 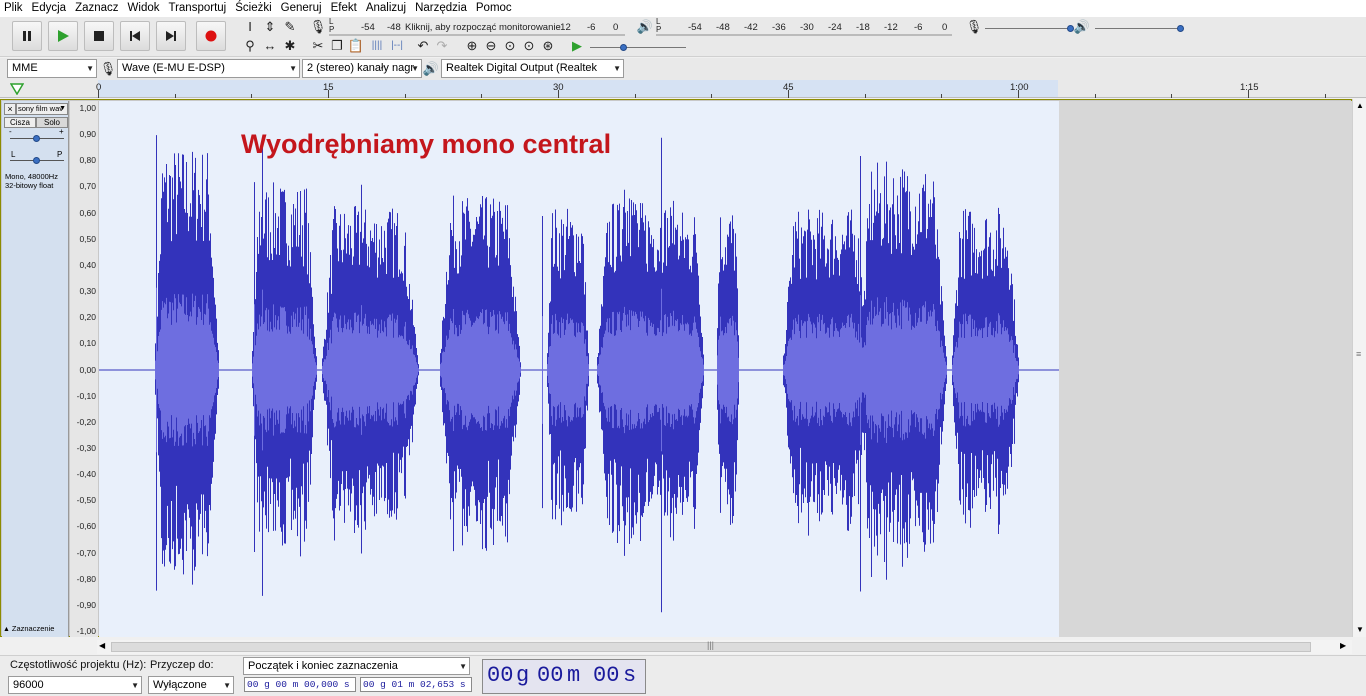 What do you see at coordinates (60, 154) in the screenshot?
I see `pan-right-label: P` at bounding box center [60, 154].